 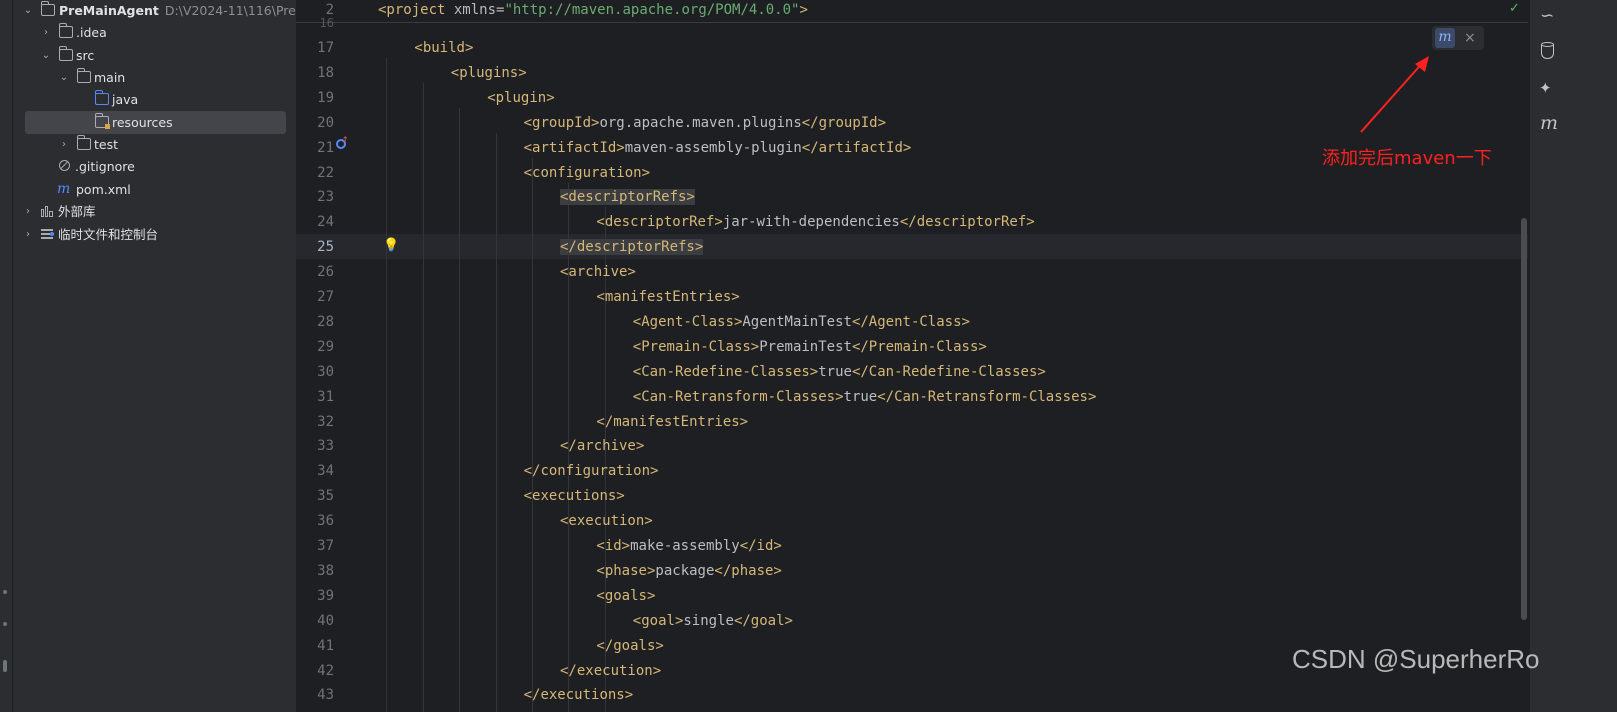 I want to click on code-line: <archive>, so click(x=598, y=272).